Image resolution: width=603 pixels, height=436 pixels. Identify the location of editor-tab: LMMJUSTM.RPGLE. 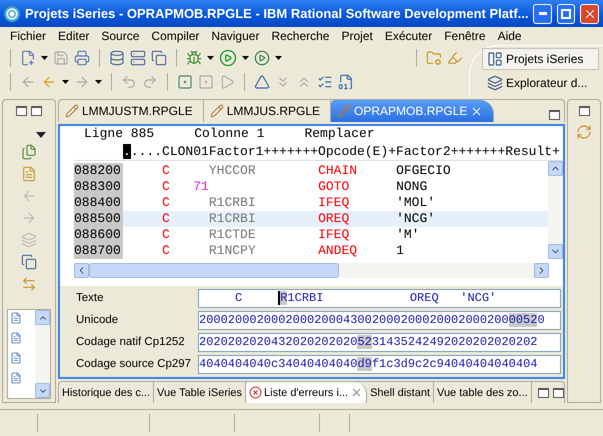
(131, 111).